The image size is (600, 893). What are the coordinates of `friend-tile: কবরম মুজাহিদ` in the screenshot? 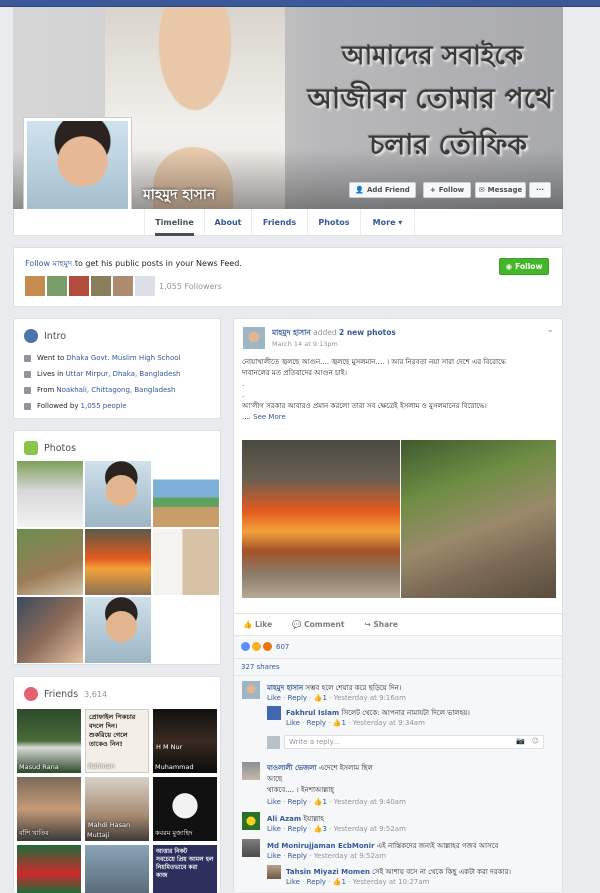 It's located at (185, 809).